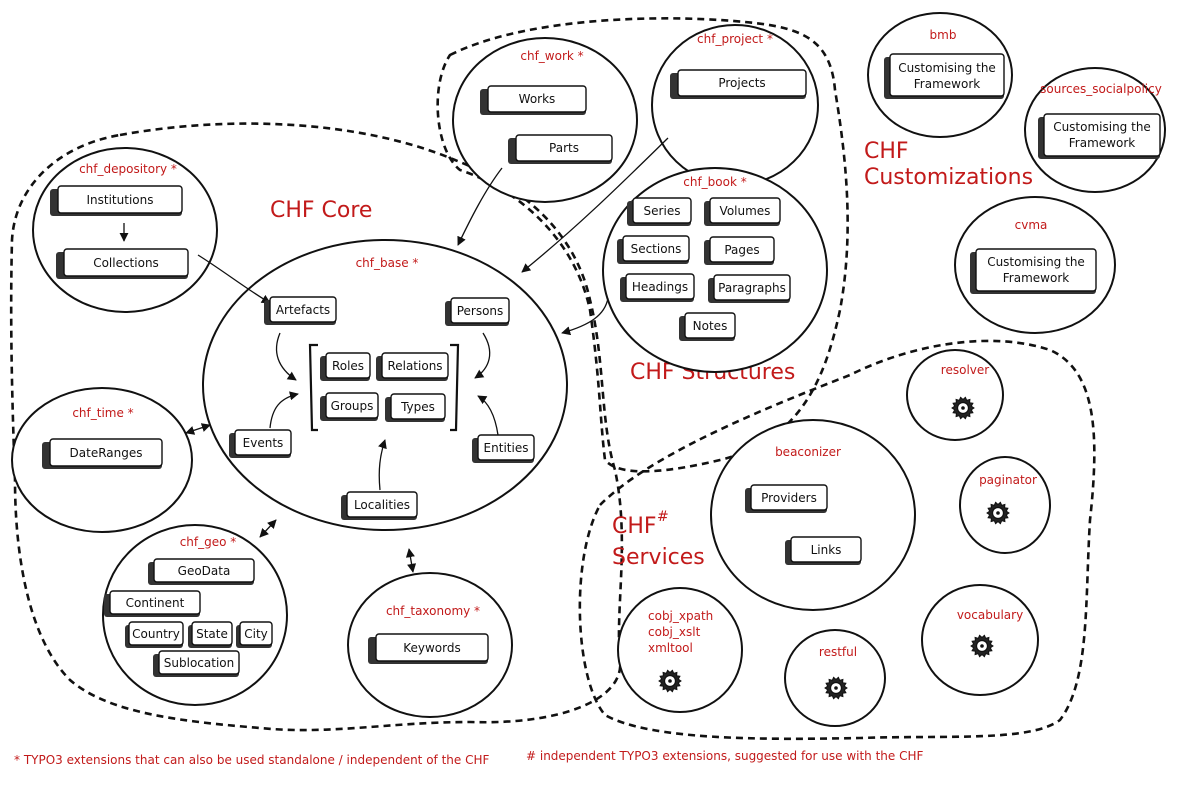  Describe the element at coordinates (1102, 127) in the screenshot. I see `box-sources-line1: Customising the` at that location.